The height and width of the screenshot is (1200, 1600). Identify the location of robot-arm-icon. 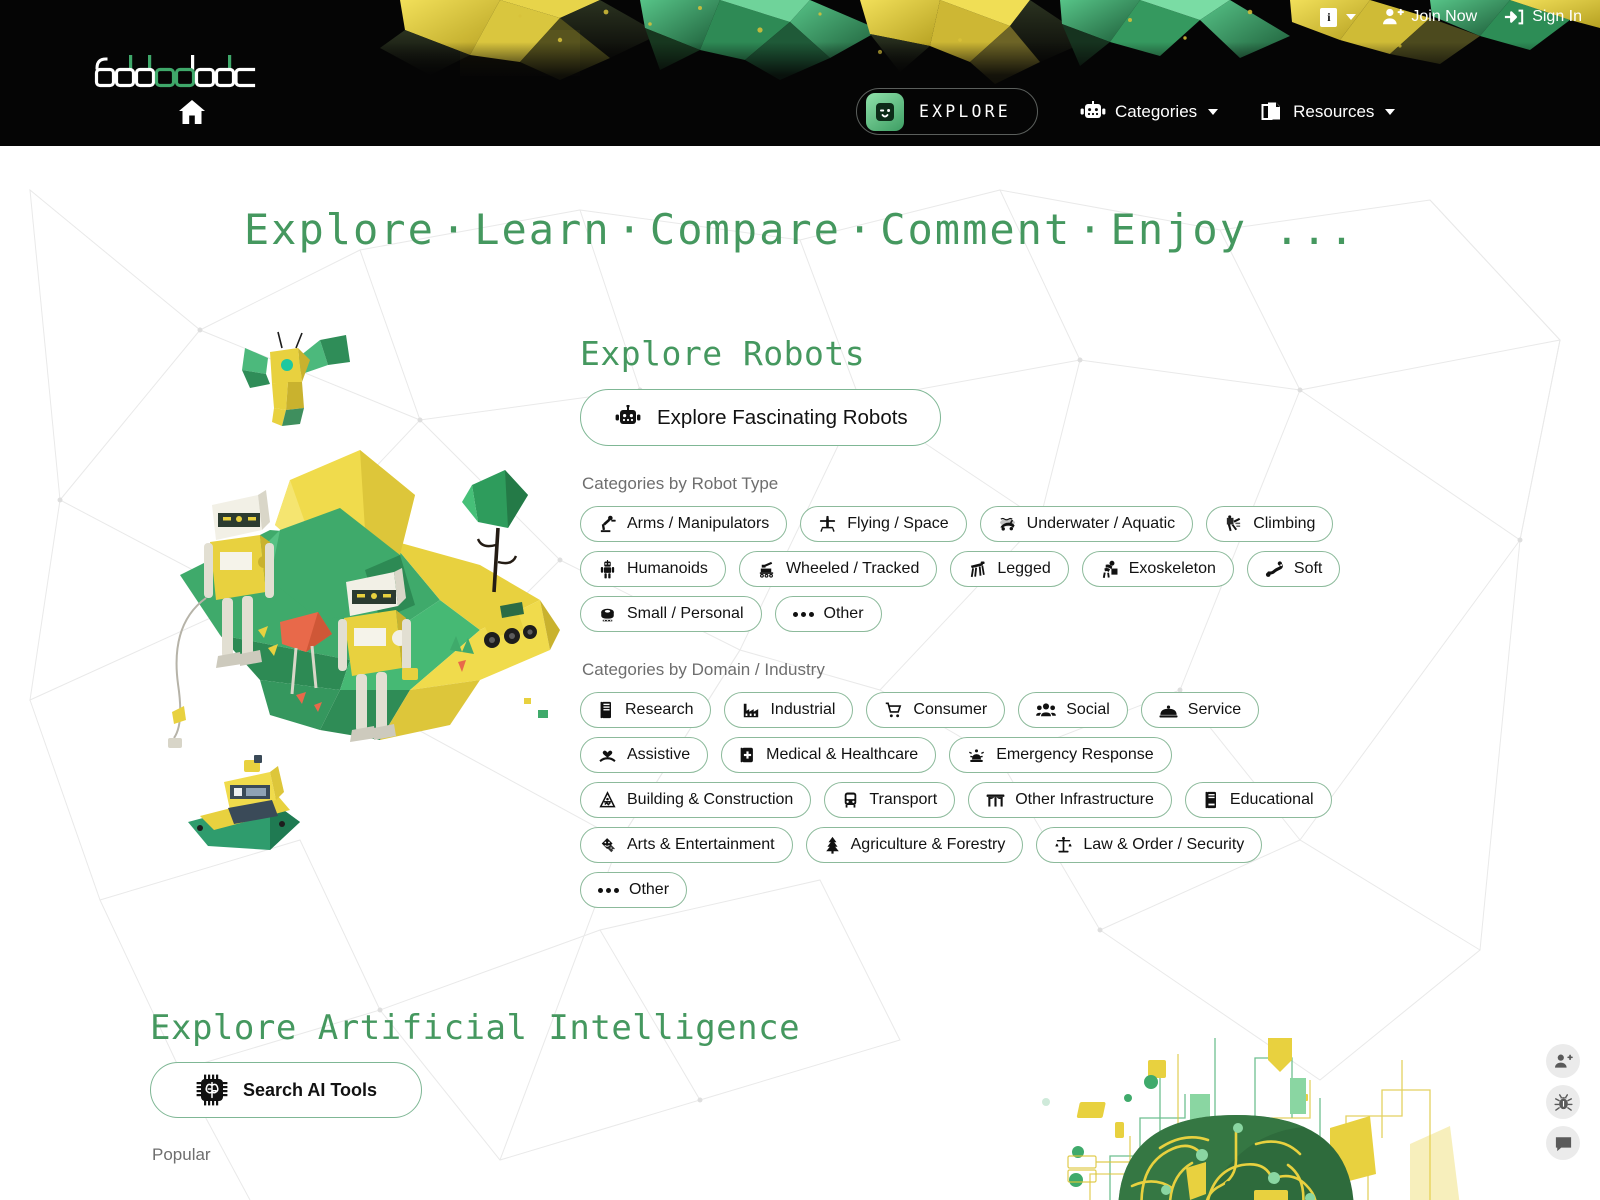
(608, 523).